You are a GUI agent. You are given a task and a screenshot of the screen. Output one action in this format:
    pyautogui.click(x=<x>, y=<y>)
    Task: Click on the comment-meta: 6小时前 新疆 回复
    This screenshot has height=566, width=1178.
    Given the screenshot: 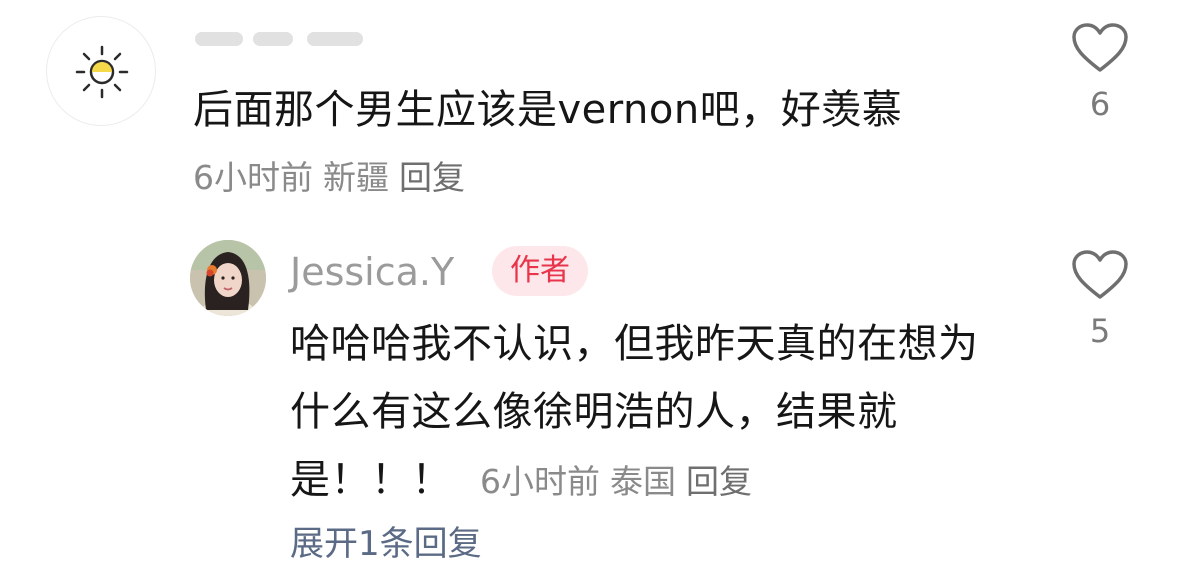 What is the action you would take?
    pyautogui.click(x=329, y=178)
    